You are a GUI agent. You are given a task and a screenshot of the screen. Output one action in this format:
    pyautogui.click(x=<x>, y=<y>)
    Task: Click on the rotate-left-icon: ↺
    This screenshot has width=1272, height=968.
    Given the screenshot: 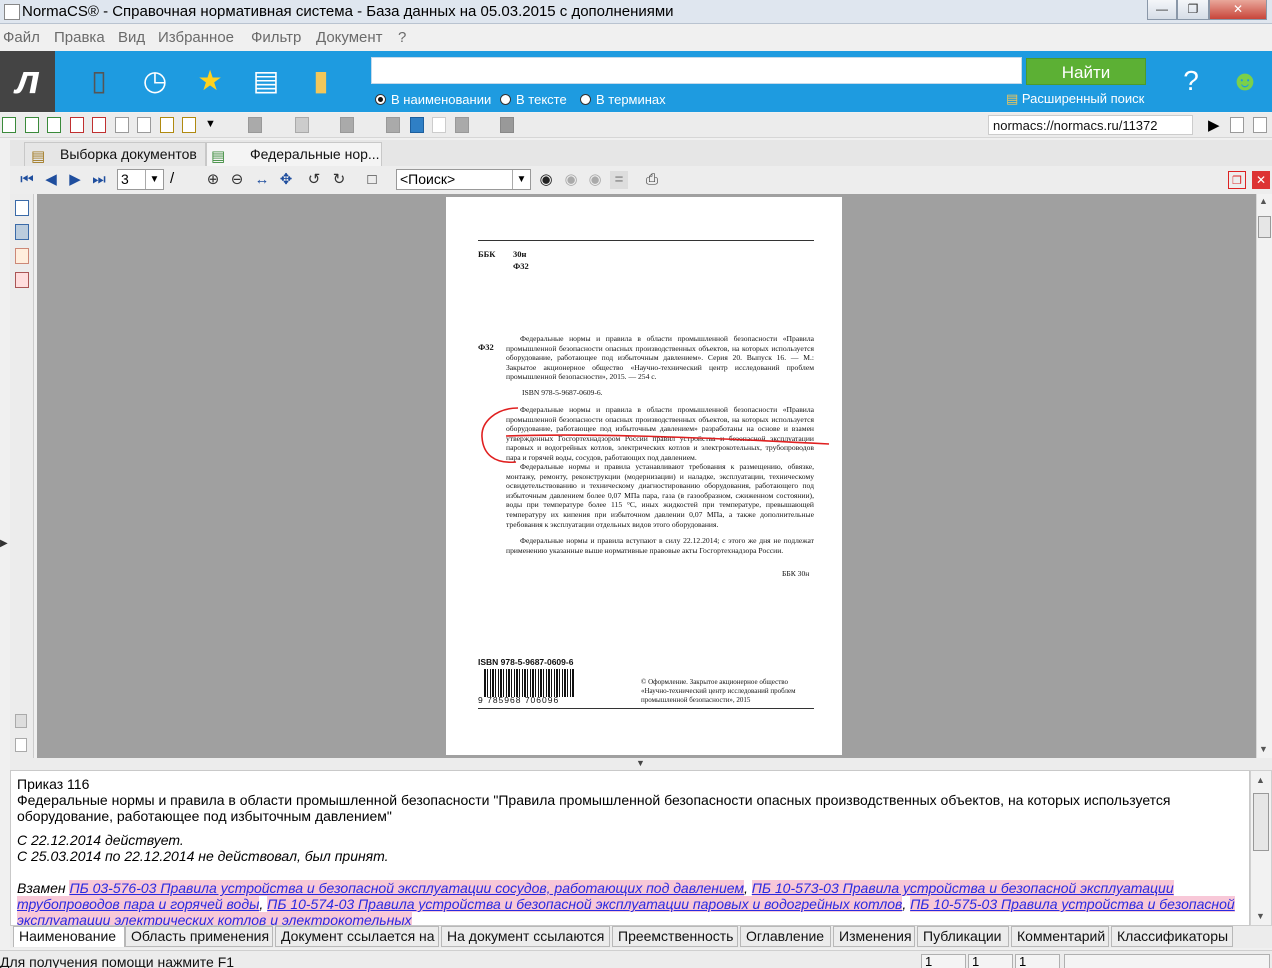 What is the action you would take?
    pyautogui.click(x=314, y=180)
    